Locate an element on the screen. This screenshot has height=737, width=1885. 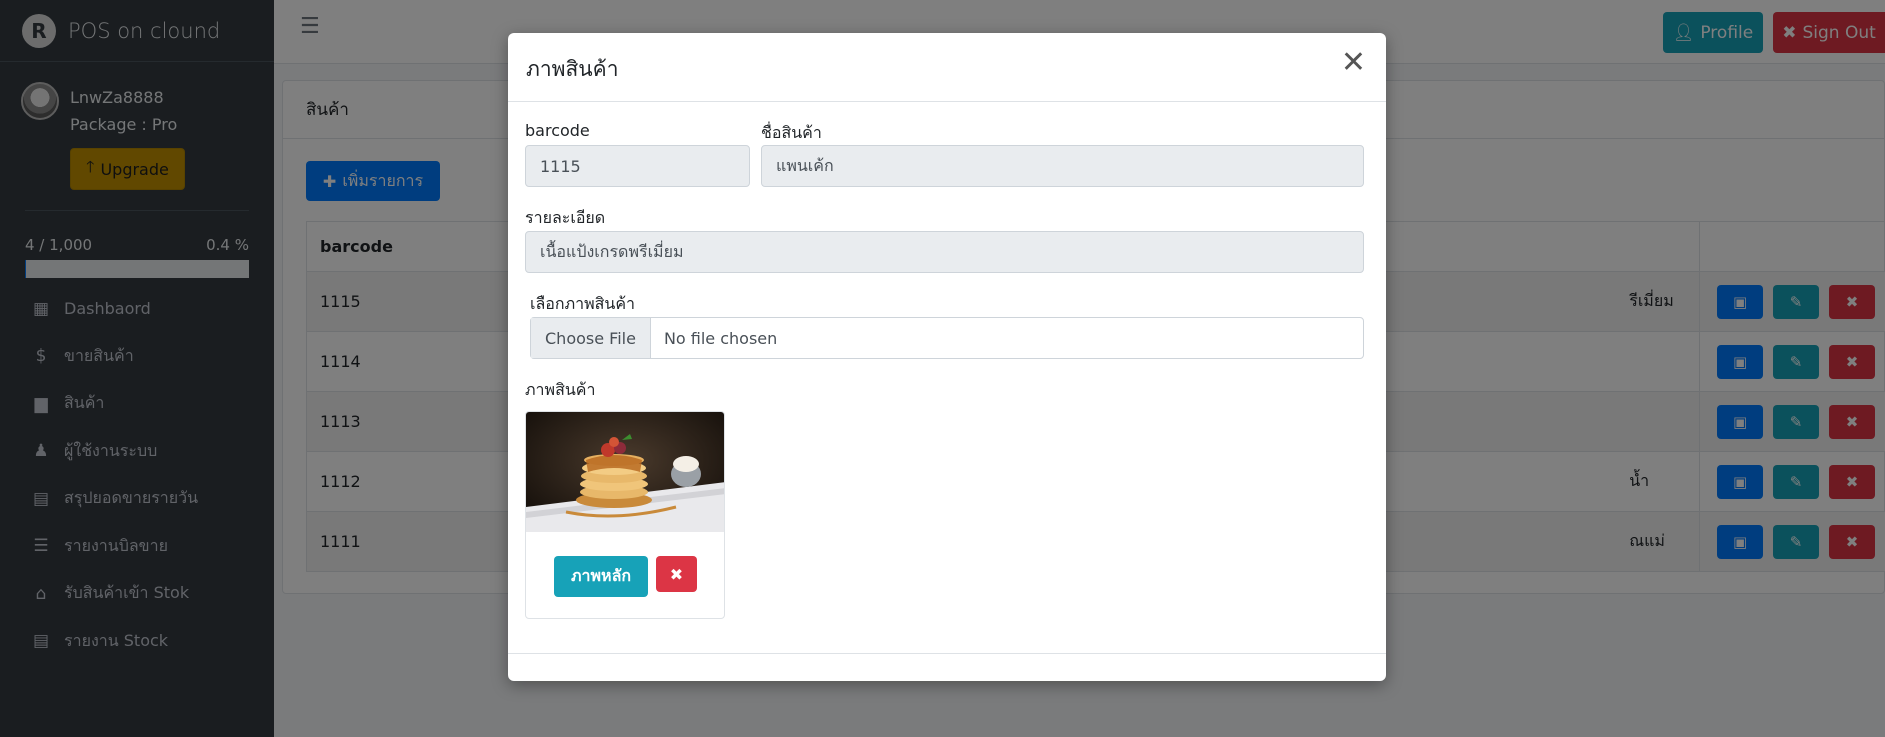
image-file-input: Choose File No file chosen is located at coordinates (947, 338).